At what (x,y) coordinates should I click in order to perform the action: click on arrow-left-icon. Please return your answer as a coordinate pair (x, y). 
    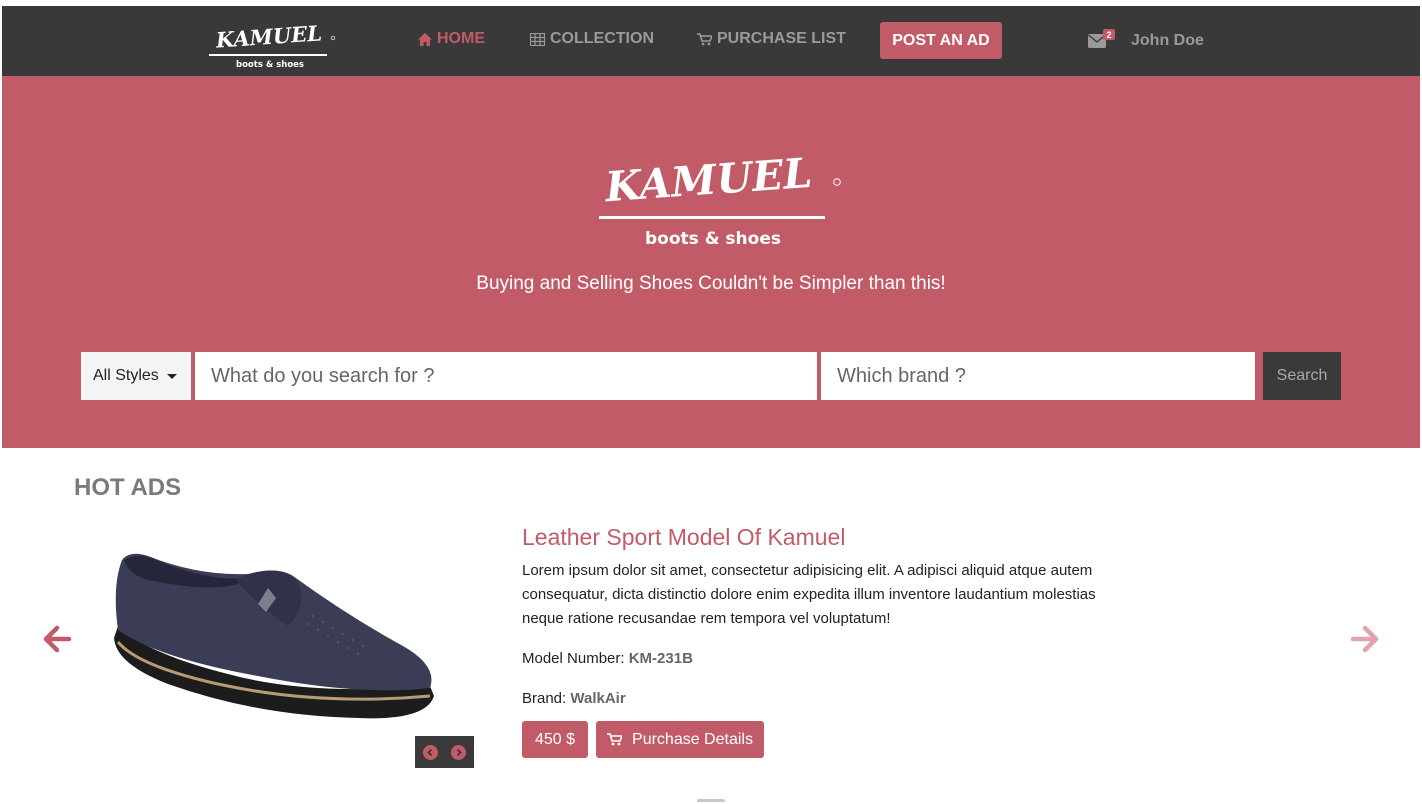
    Looking at the image, I should click on (57, 639).